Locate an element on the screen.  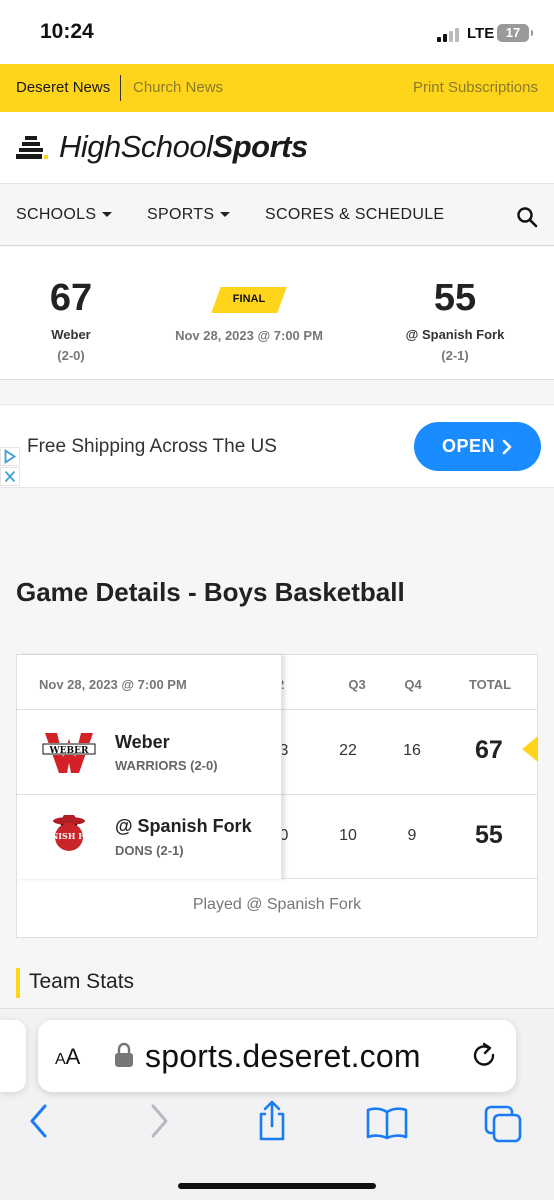
ad-banner: Free Shipping Across The US OPEN is located at coordinates (277, 446).